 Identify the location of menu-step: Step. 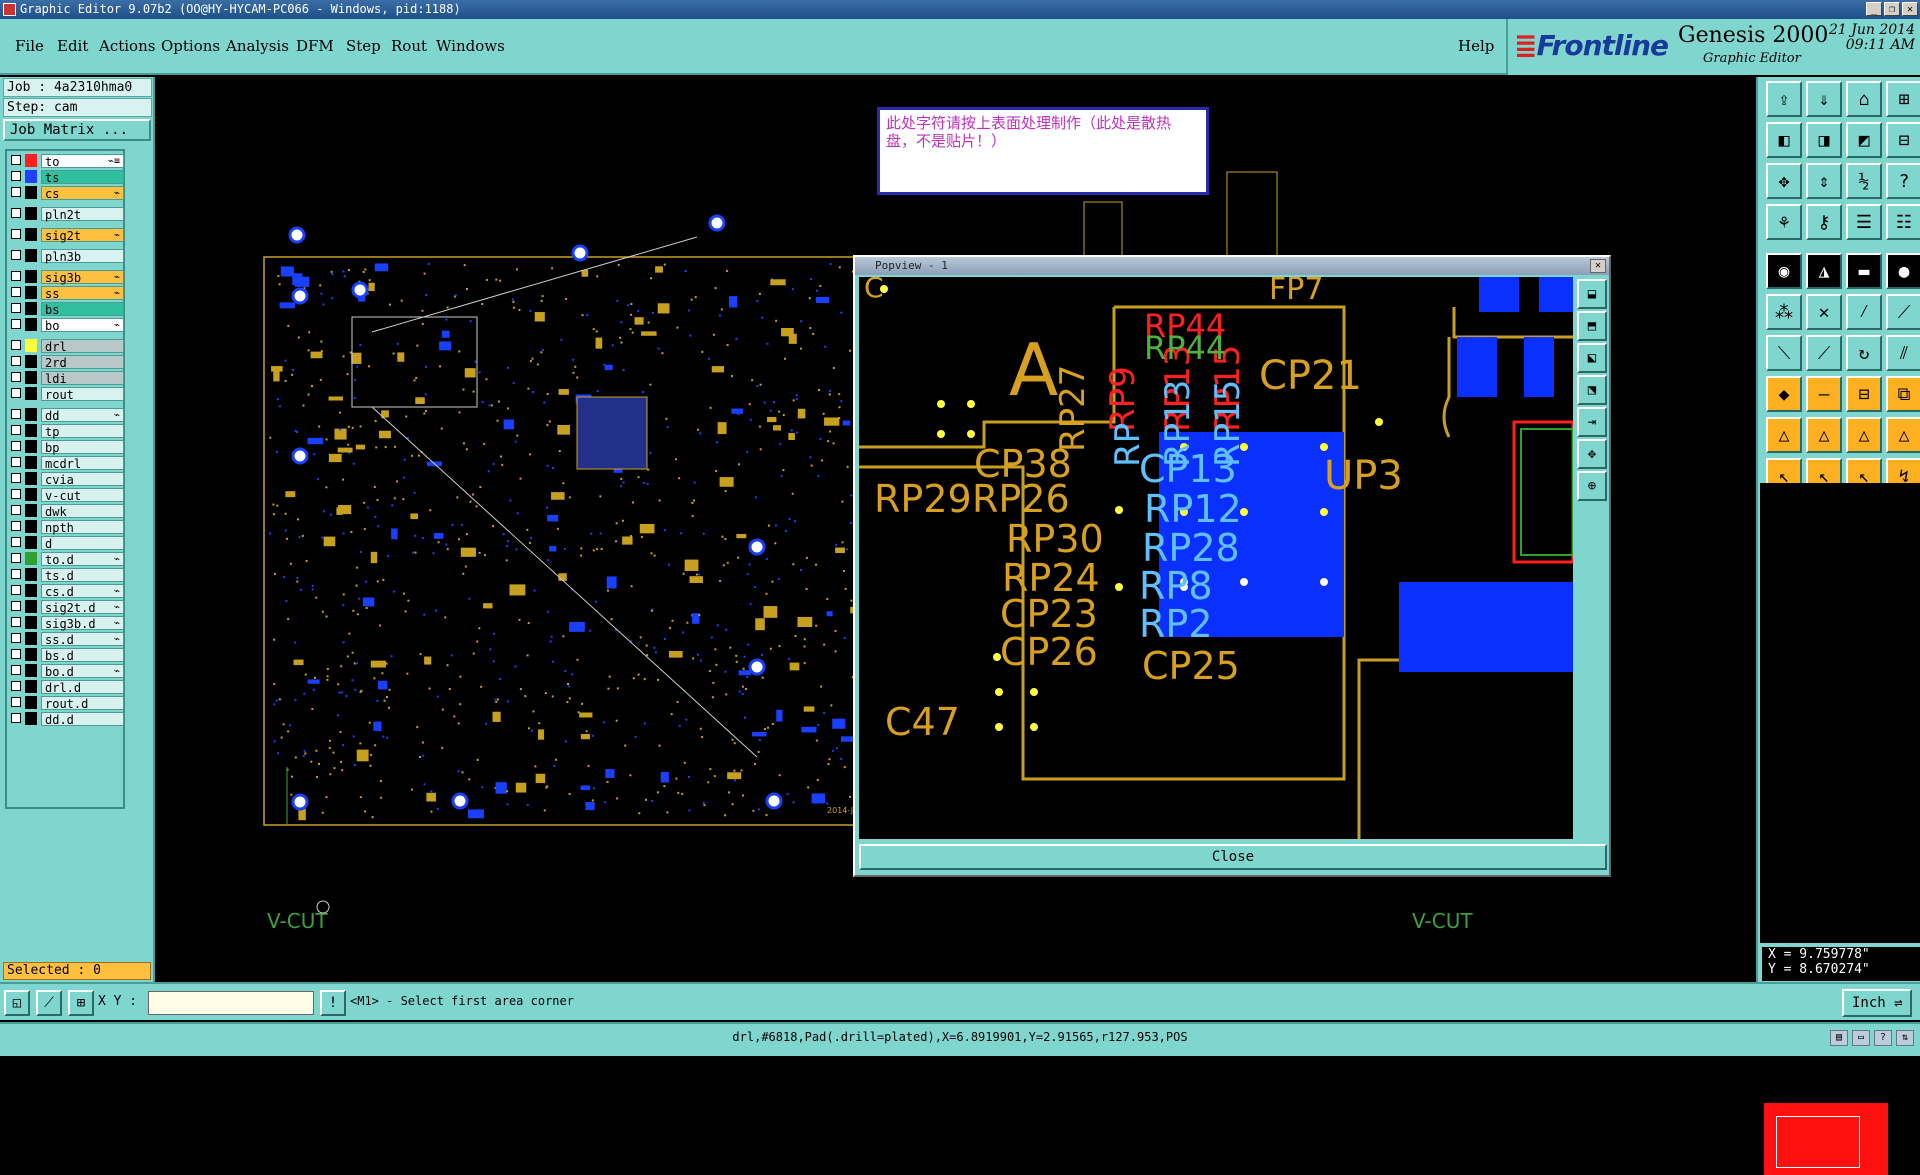
(363, 46).